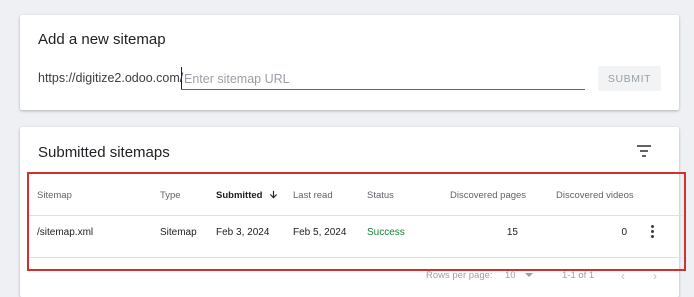 Image resolution: width=694 pixels, height=297 pixels. What do you see at coordinates (488, 195) in the screenshot?
I see `col-header-discovered-pages: Discovered pages` at bounding box center [488, 195].